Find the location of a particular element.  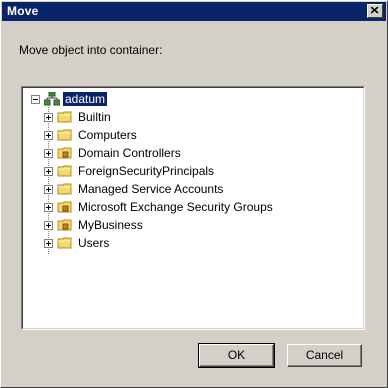

tree-node: Users is located at coordinates (77, 243).